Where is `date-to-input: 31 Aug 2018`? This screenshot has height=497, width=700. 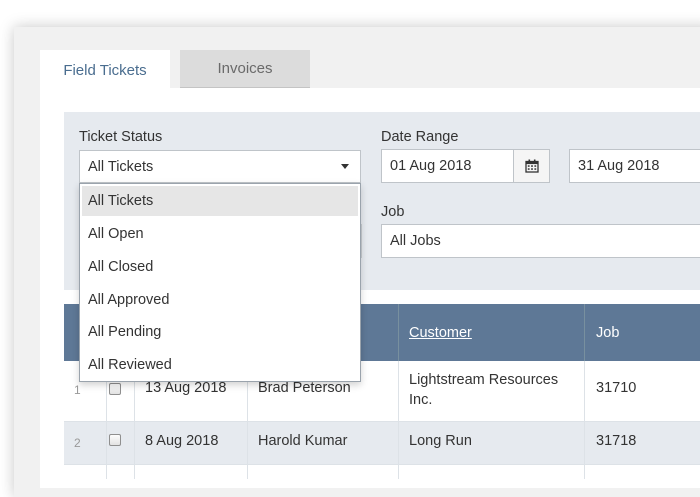
date-to-input: 31 Aug 2018 is located at coordinates (634, 166).